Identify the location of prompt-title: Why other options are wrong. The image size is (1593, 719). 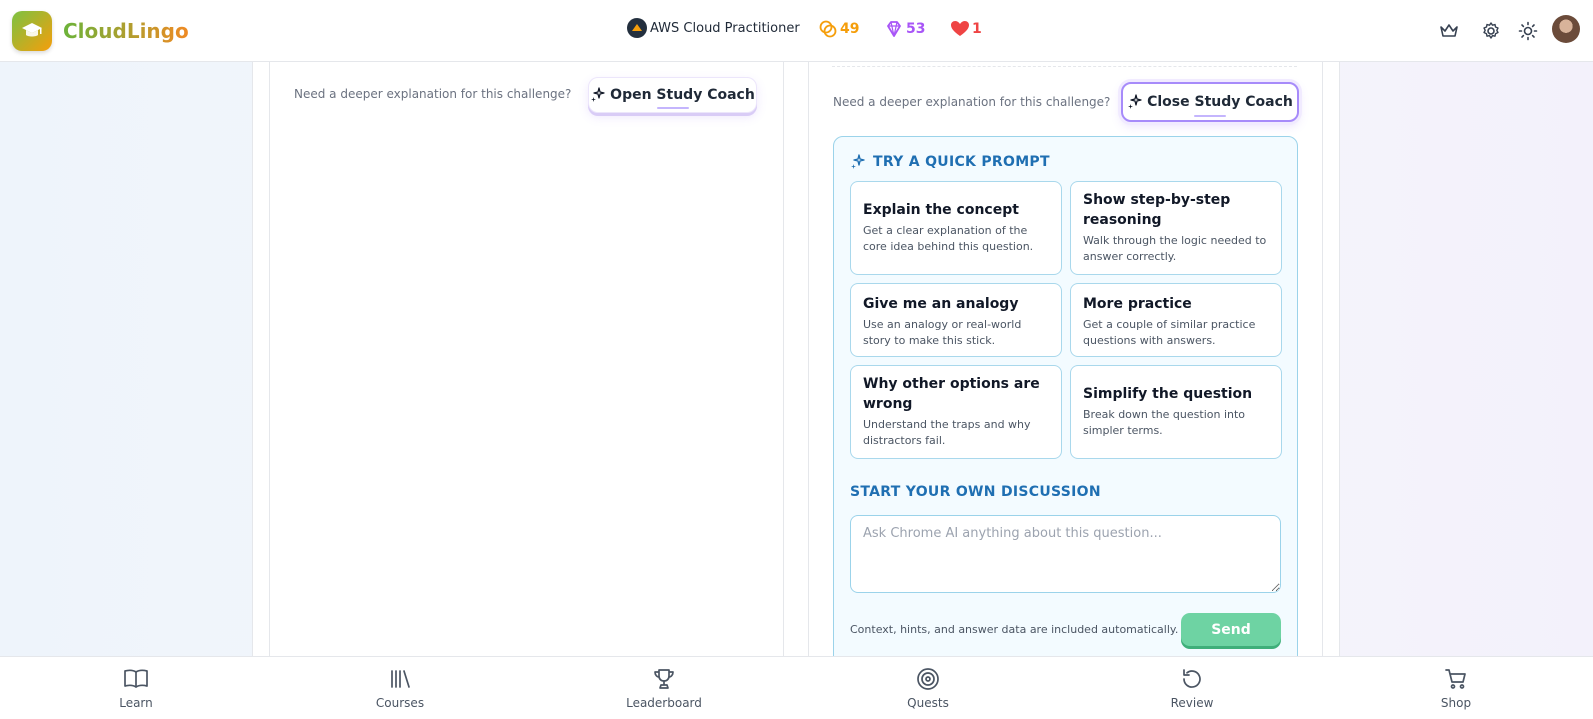
(951, 394).